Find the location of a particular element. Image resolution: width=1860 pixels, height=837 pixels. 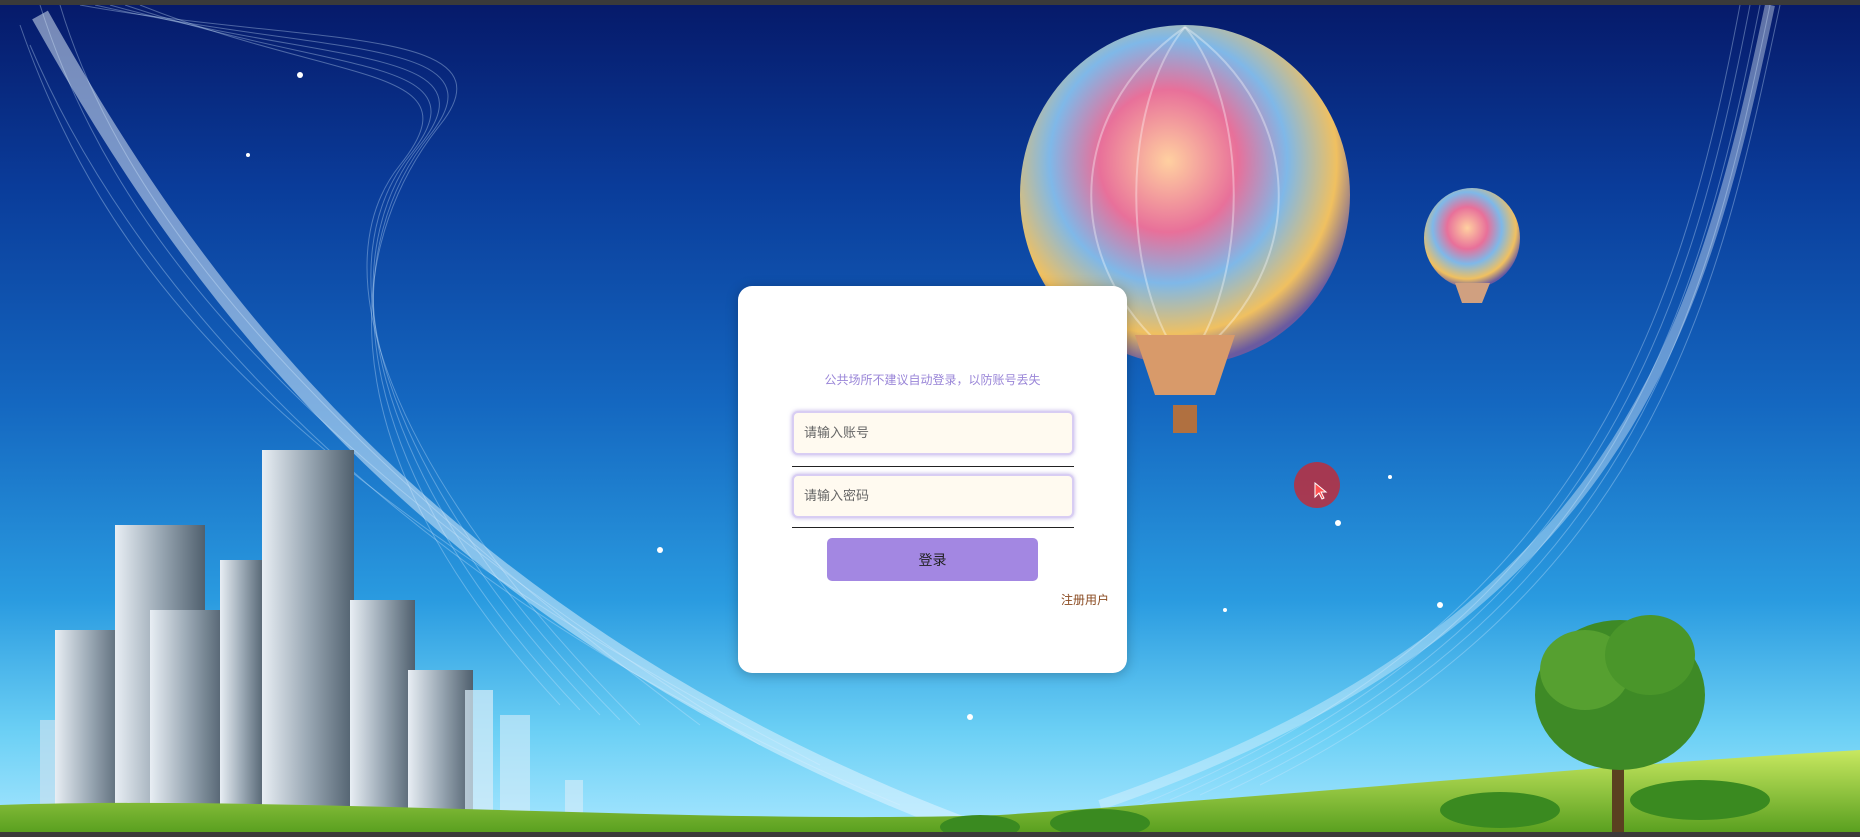

login-card: 公共场所不建议自动登录，以防账号丢失 登录 注册用户 is located at coordinates (932, 479).